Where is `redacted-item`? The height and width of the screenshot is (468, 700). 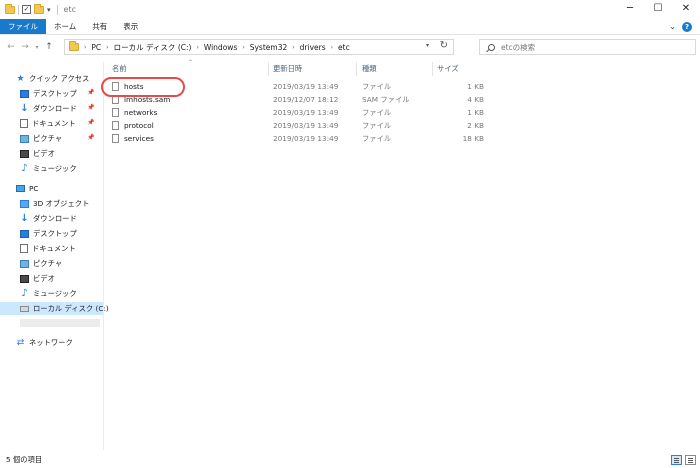
redacted-item is located at coordinates (60, 323).